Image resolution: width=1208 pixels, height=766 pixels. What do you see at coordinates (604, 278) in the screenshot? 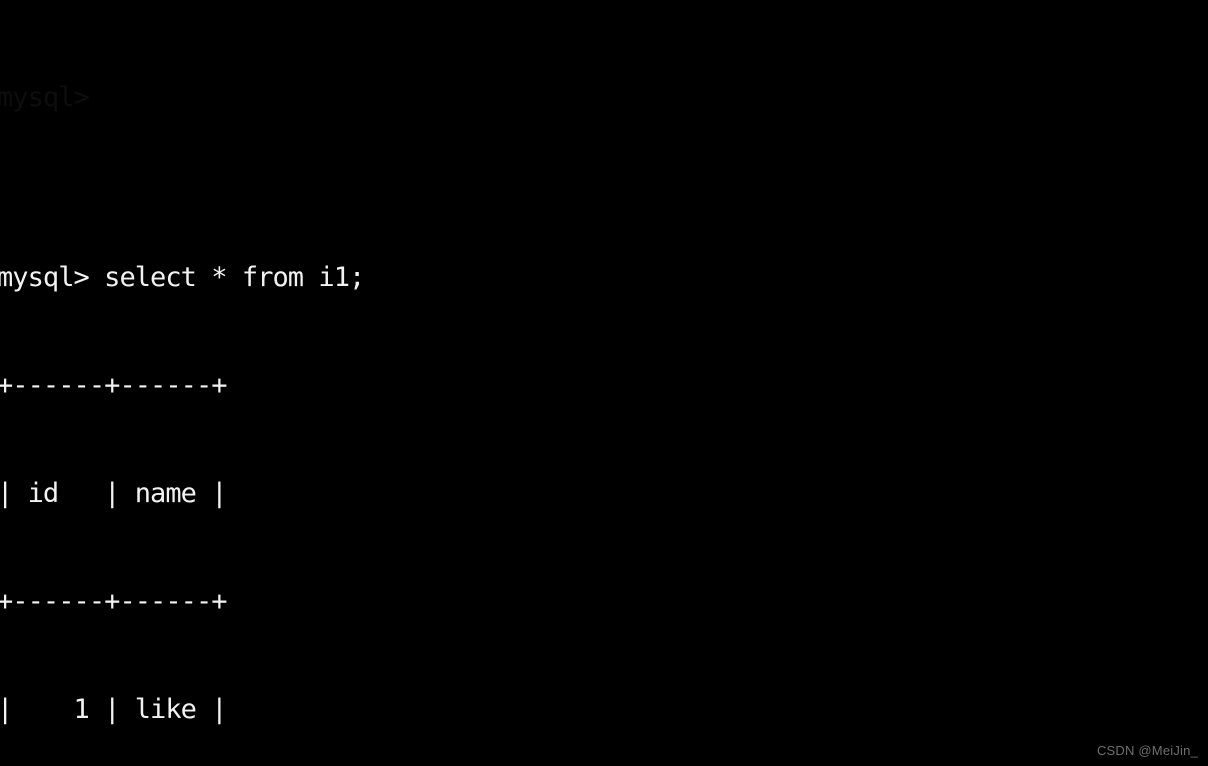
I see `command-line-1: mysql> select * from i1;` at bounding box center [604, 278].